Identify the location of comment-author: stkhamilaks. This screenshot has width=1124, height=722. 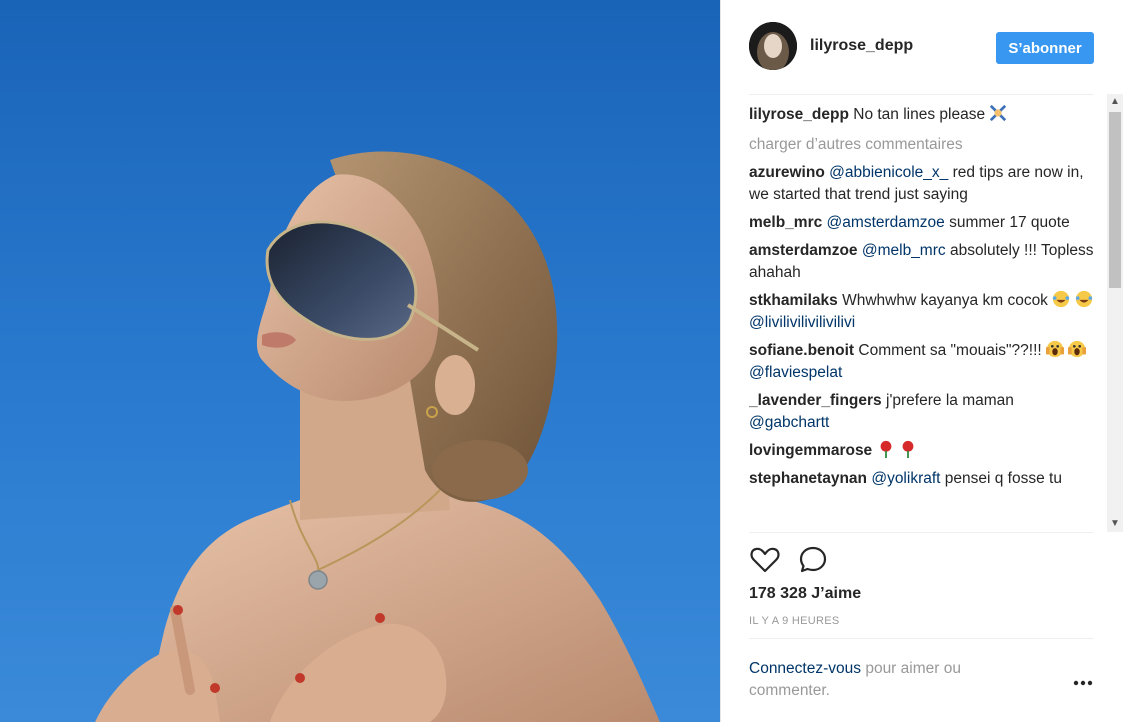
(793, 300).